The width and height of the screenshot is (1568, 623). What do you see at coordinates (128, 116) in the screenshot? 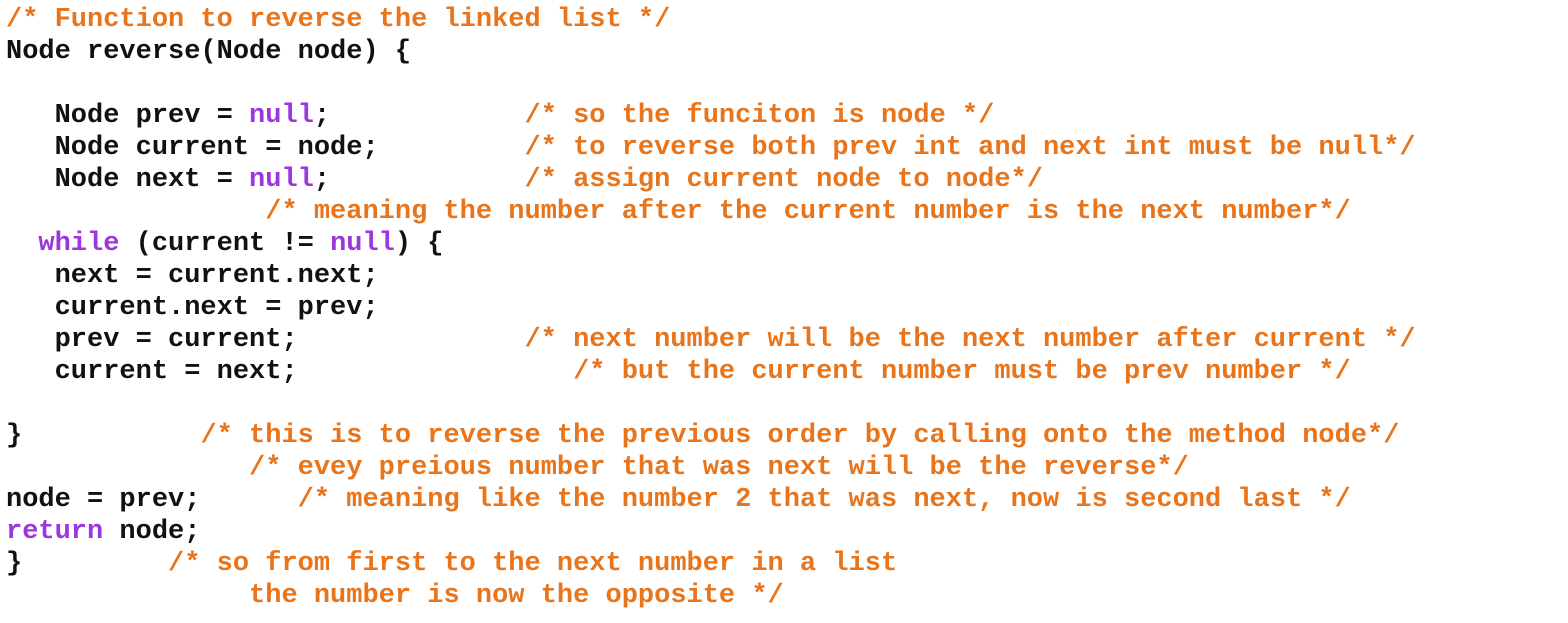
I see `code-text: Node prev =` at bounding box center [128, 116].